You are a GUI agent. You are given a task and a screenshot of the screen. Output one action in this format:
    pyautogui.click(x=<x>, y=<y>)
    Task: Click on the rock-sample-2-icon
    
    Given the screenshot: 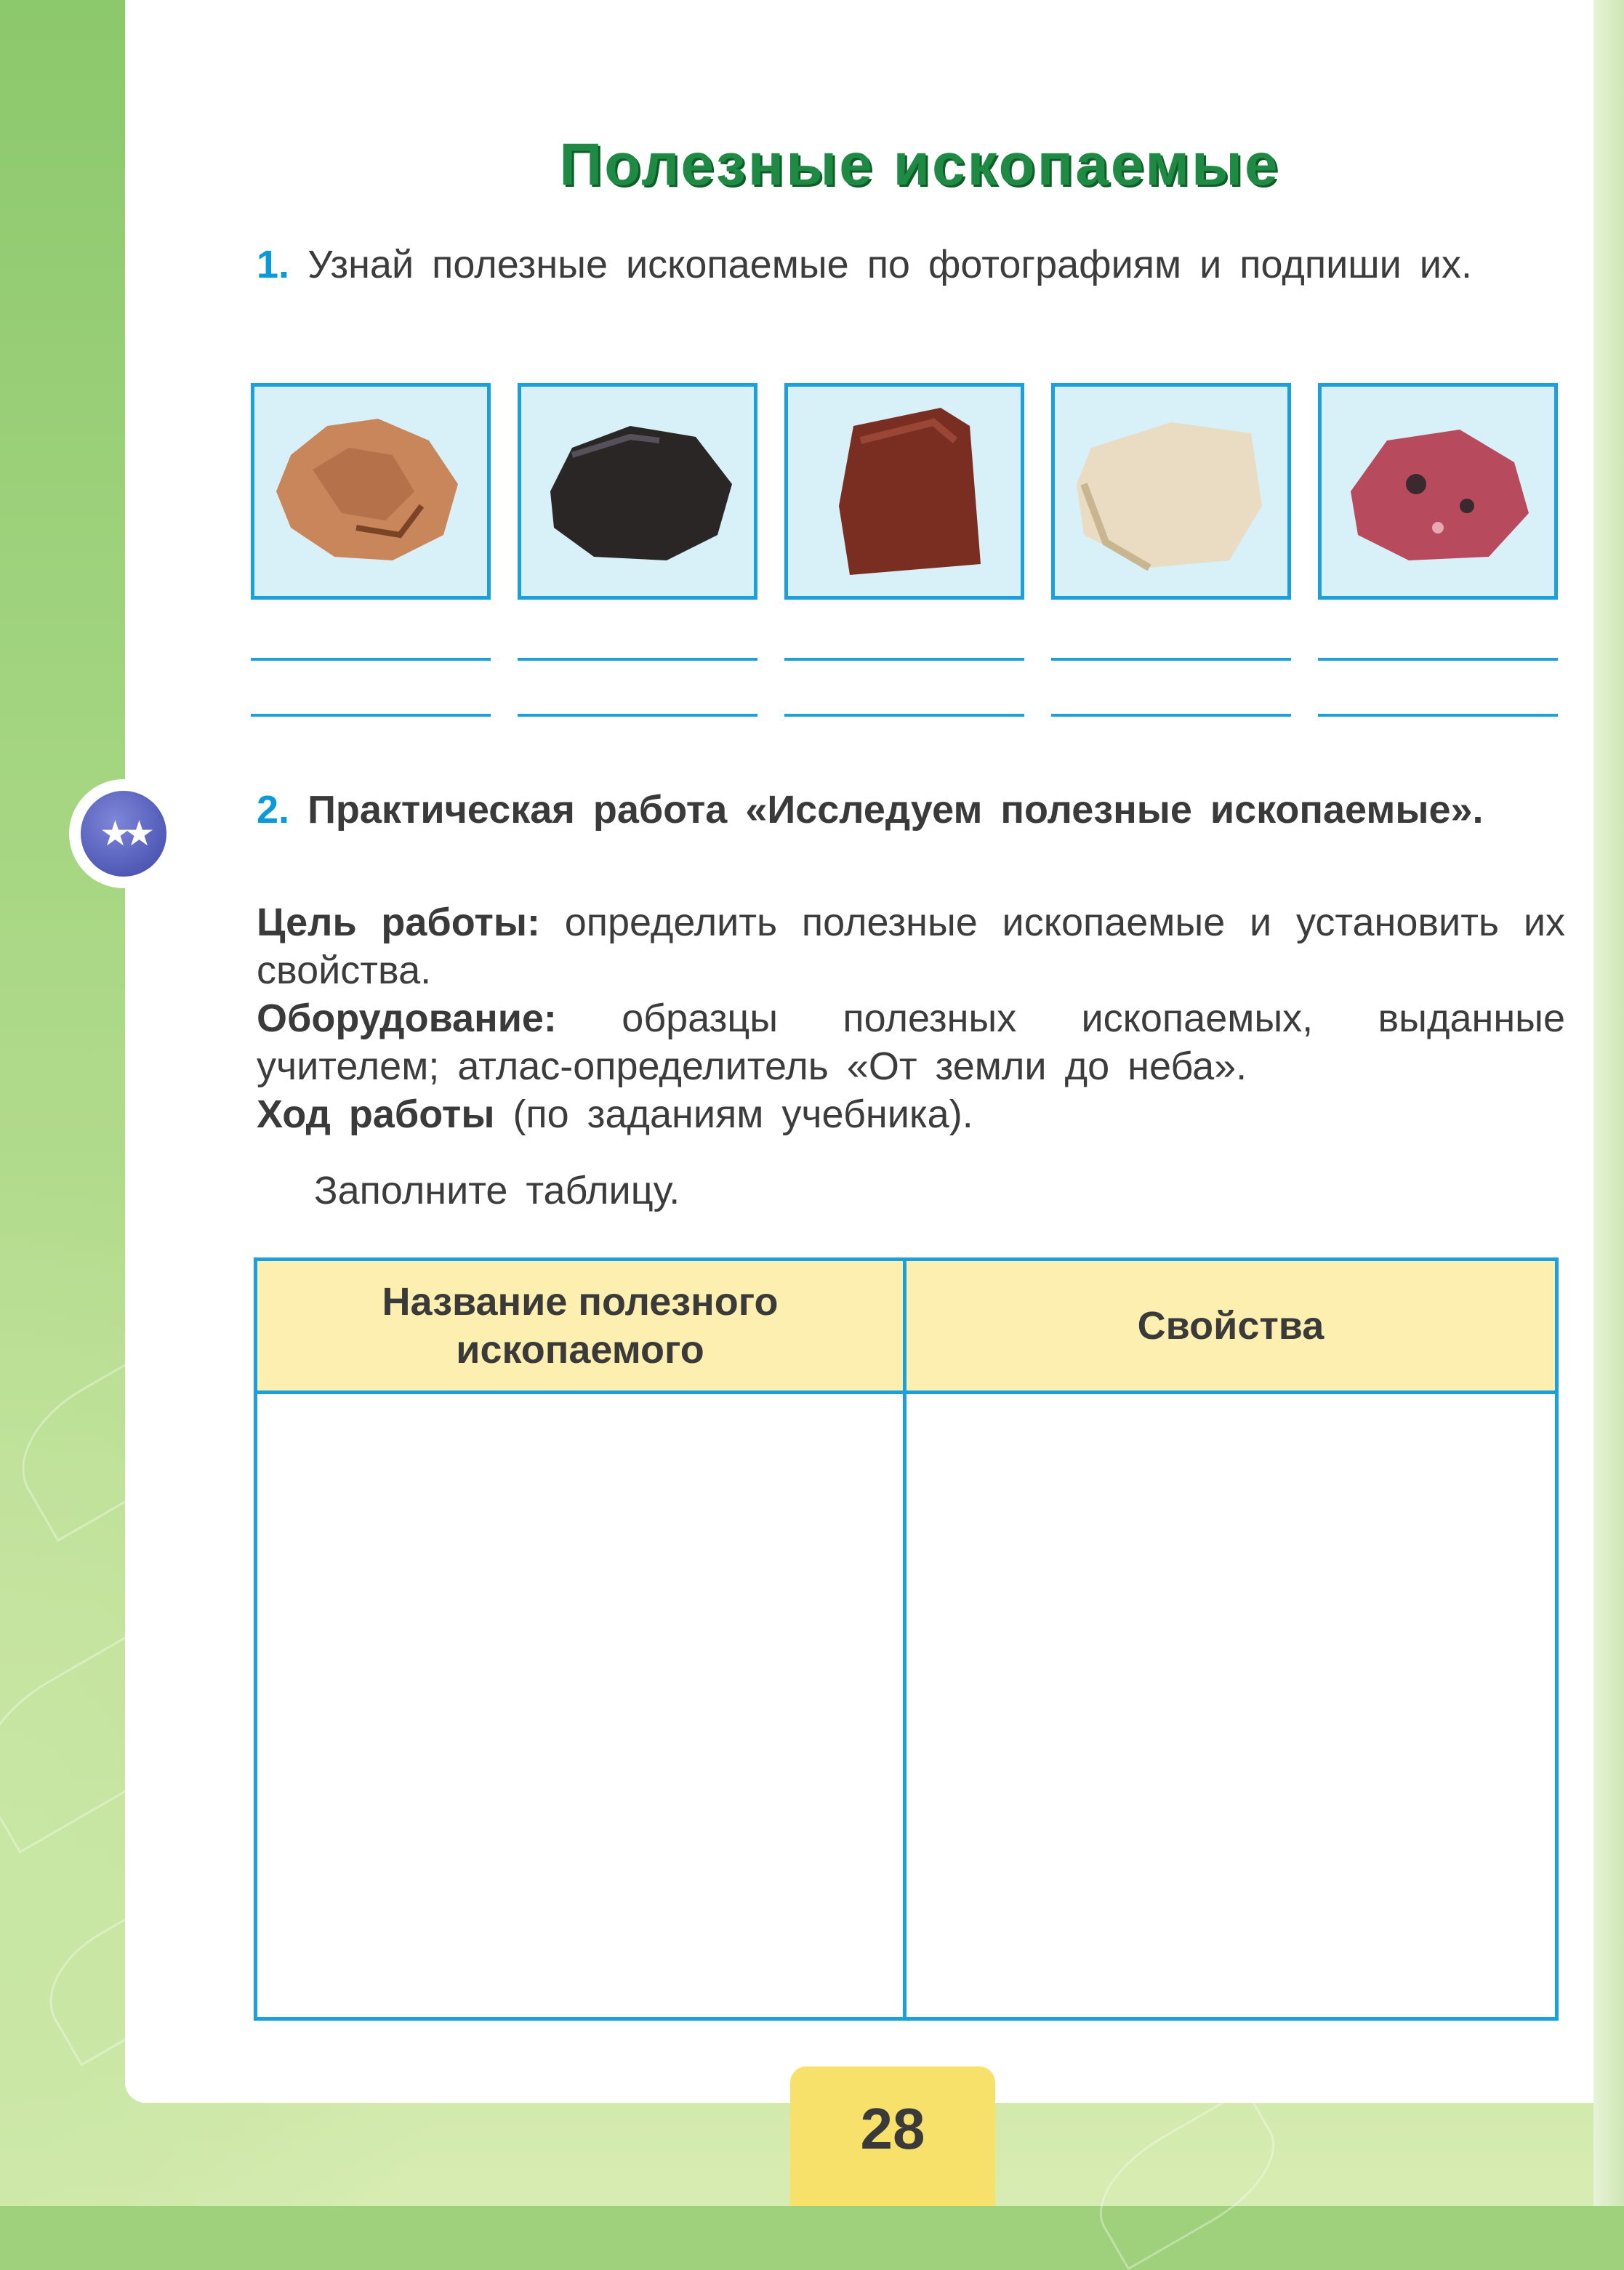 What is the action you would take?
    pyautogui.click(x=641, y=493)
    